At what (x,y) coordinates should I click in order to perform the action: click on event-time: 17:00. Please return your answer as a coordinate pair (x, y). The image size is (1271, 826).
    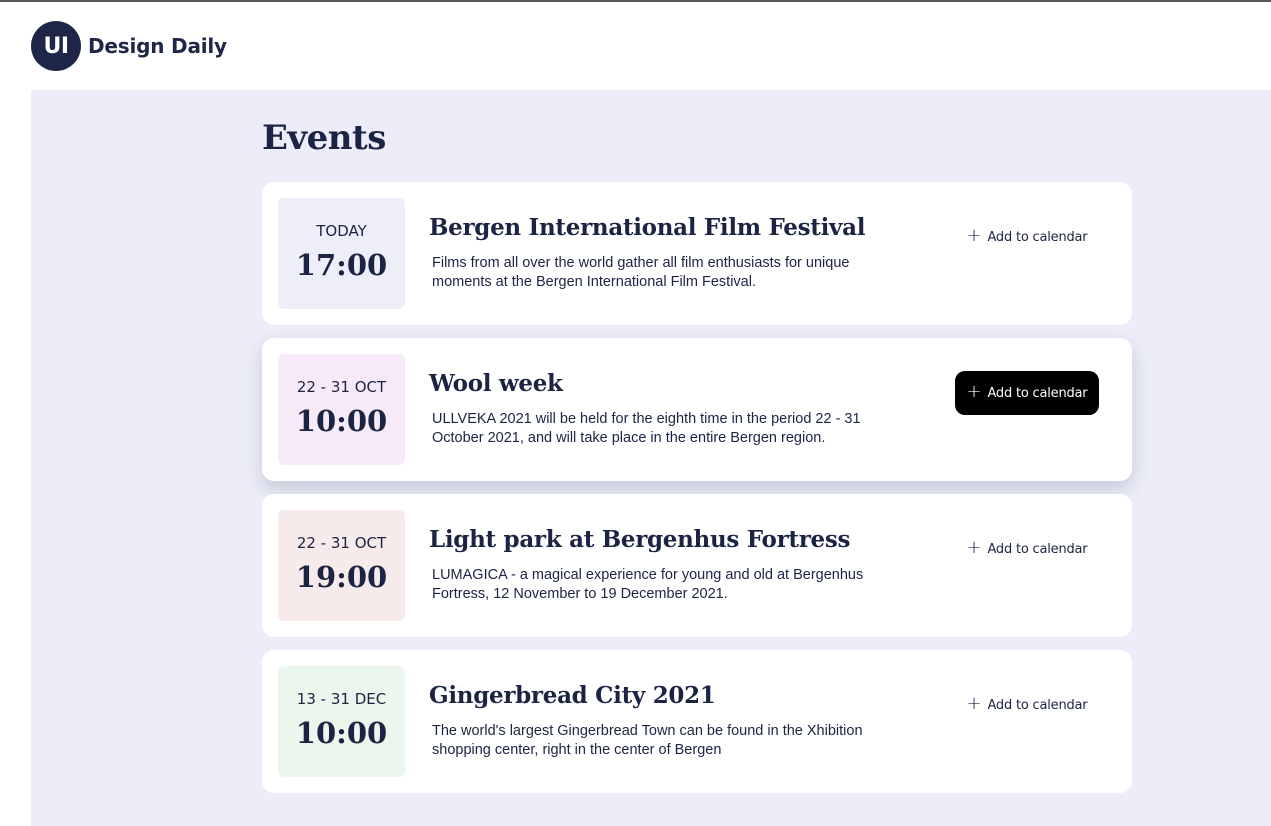
    Looking at the image, I should click on (341, 265).